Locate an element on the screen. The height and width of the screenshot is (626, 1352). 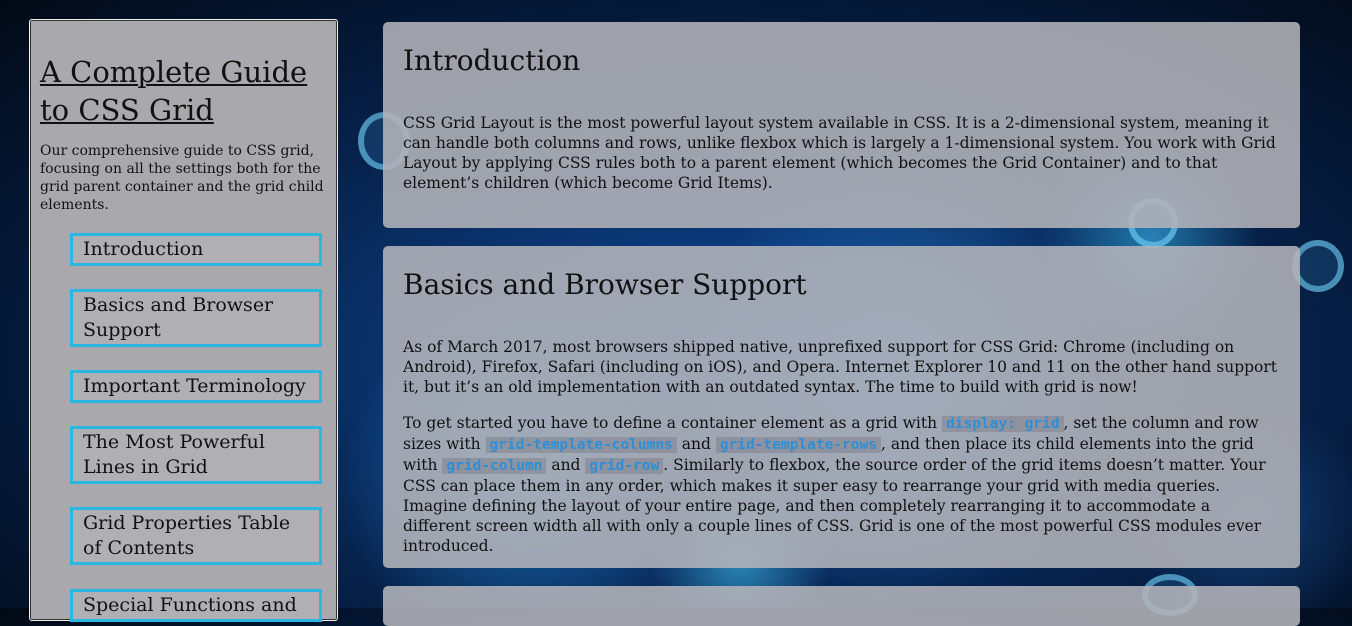
nav-item-important-terminology: Important Terminology is located at coordinates (196, 386).